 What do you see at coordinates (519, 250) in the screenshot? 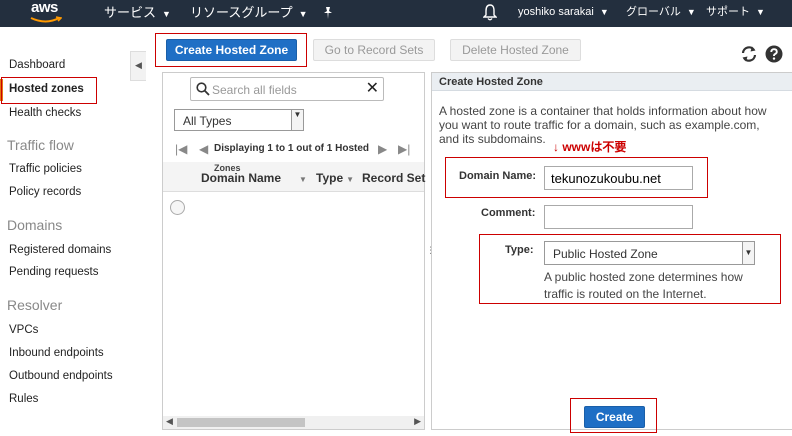
I see `type-label: Type:` at bounding box center [519, 250].